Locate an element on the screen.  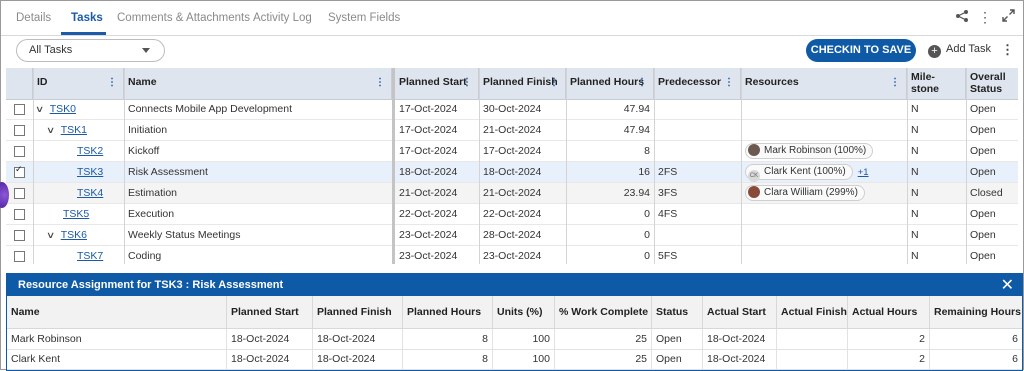
rheader-planned-start: Planned Start is located at coordinates (270, 312).